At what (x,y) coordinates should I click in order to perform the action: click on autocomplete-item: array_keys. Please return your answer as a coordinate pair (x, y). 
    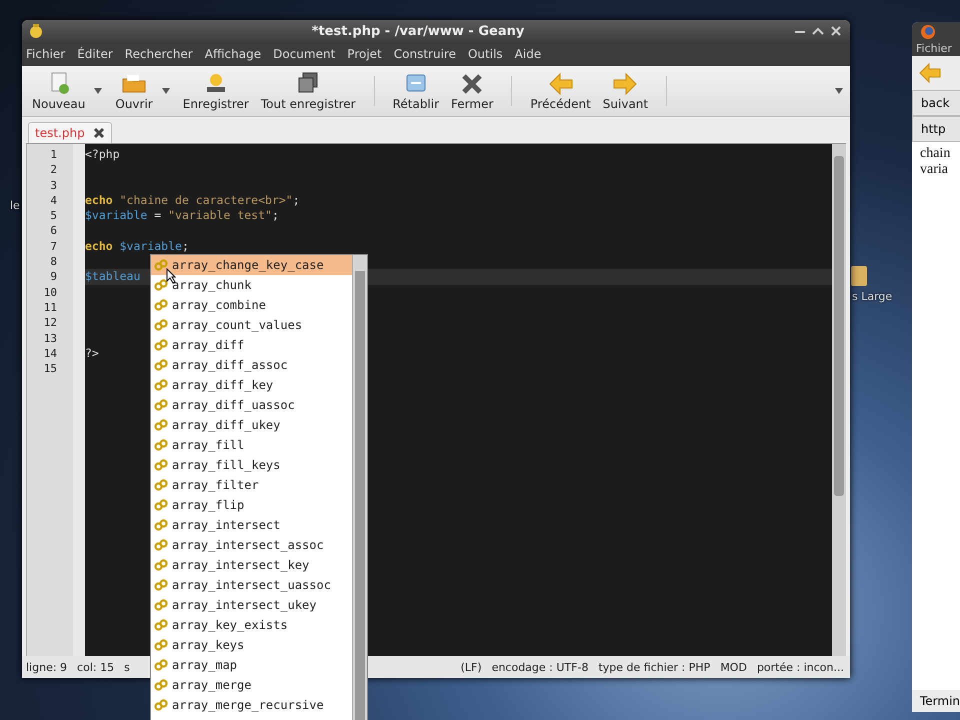
    Looking at the image, I should click on (251, 645).